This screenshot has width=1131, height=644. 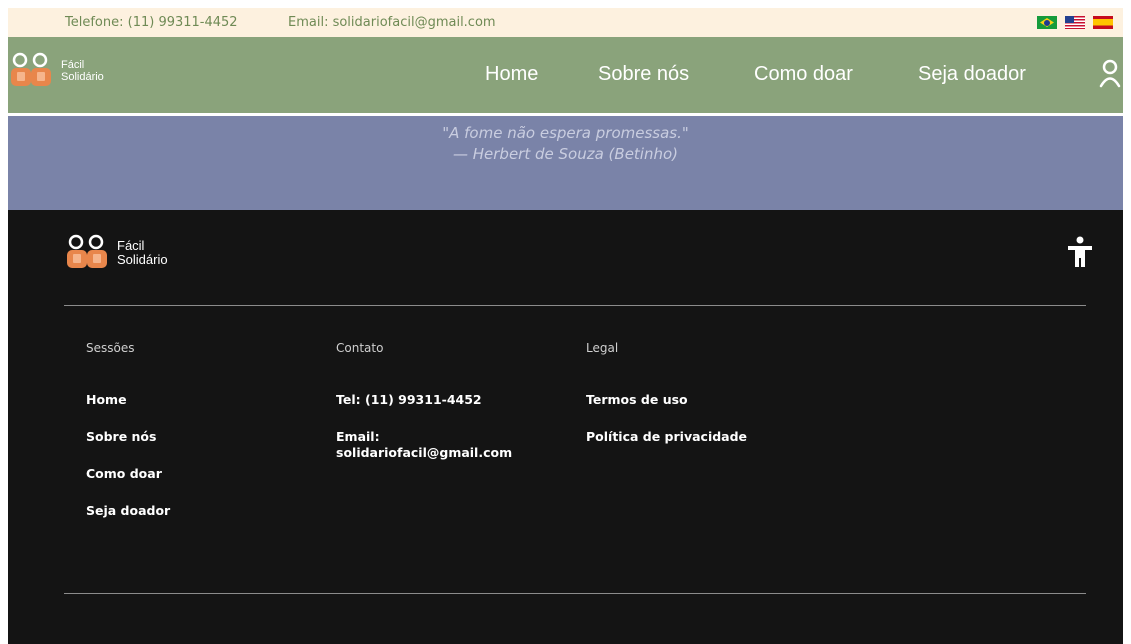 What do you see at coordinates (424, 400) in the screenshot?
I see `footer-tel: Tel: (11) 99311-4452` at bounding box center [424, 400].